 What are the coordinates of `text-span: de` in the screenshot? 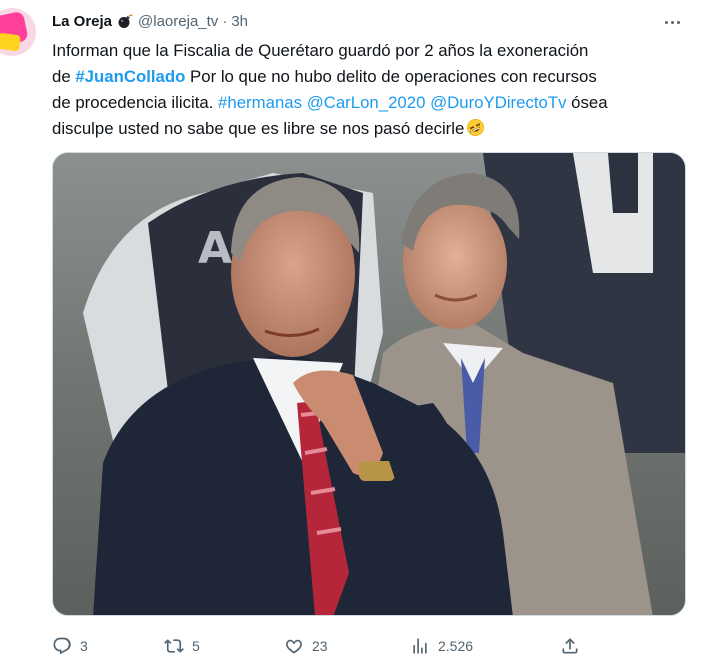 It's located at (64, 76).